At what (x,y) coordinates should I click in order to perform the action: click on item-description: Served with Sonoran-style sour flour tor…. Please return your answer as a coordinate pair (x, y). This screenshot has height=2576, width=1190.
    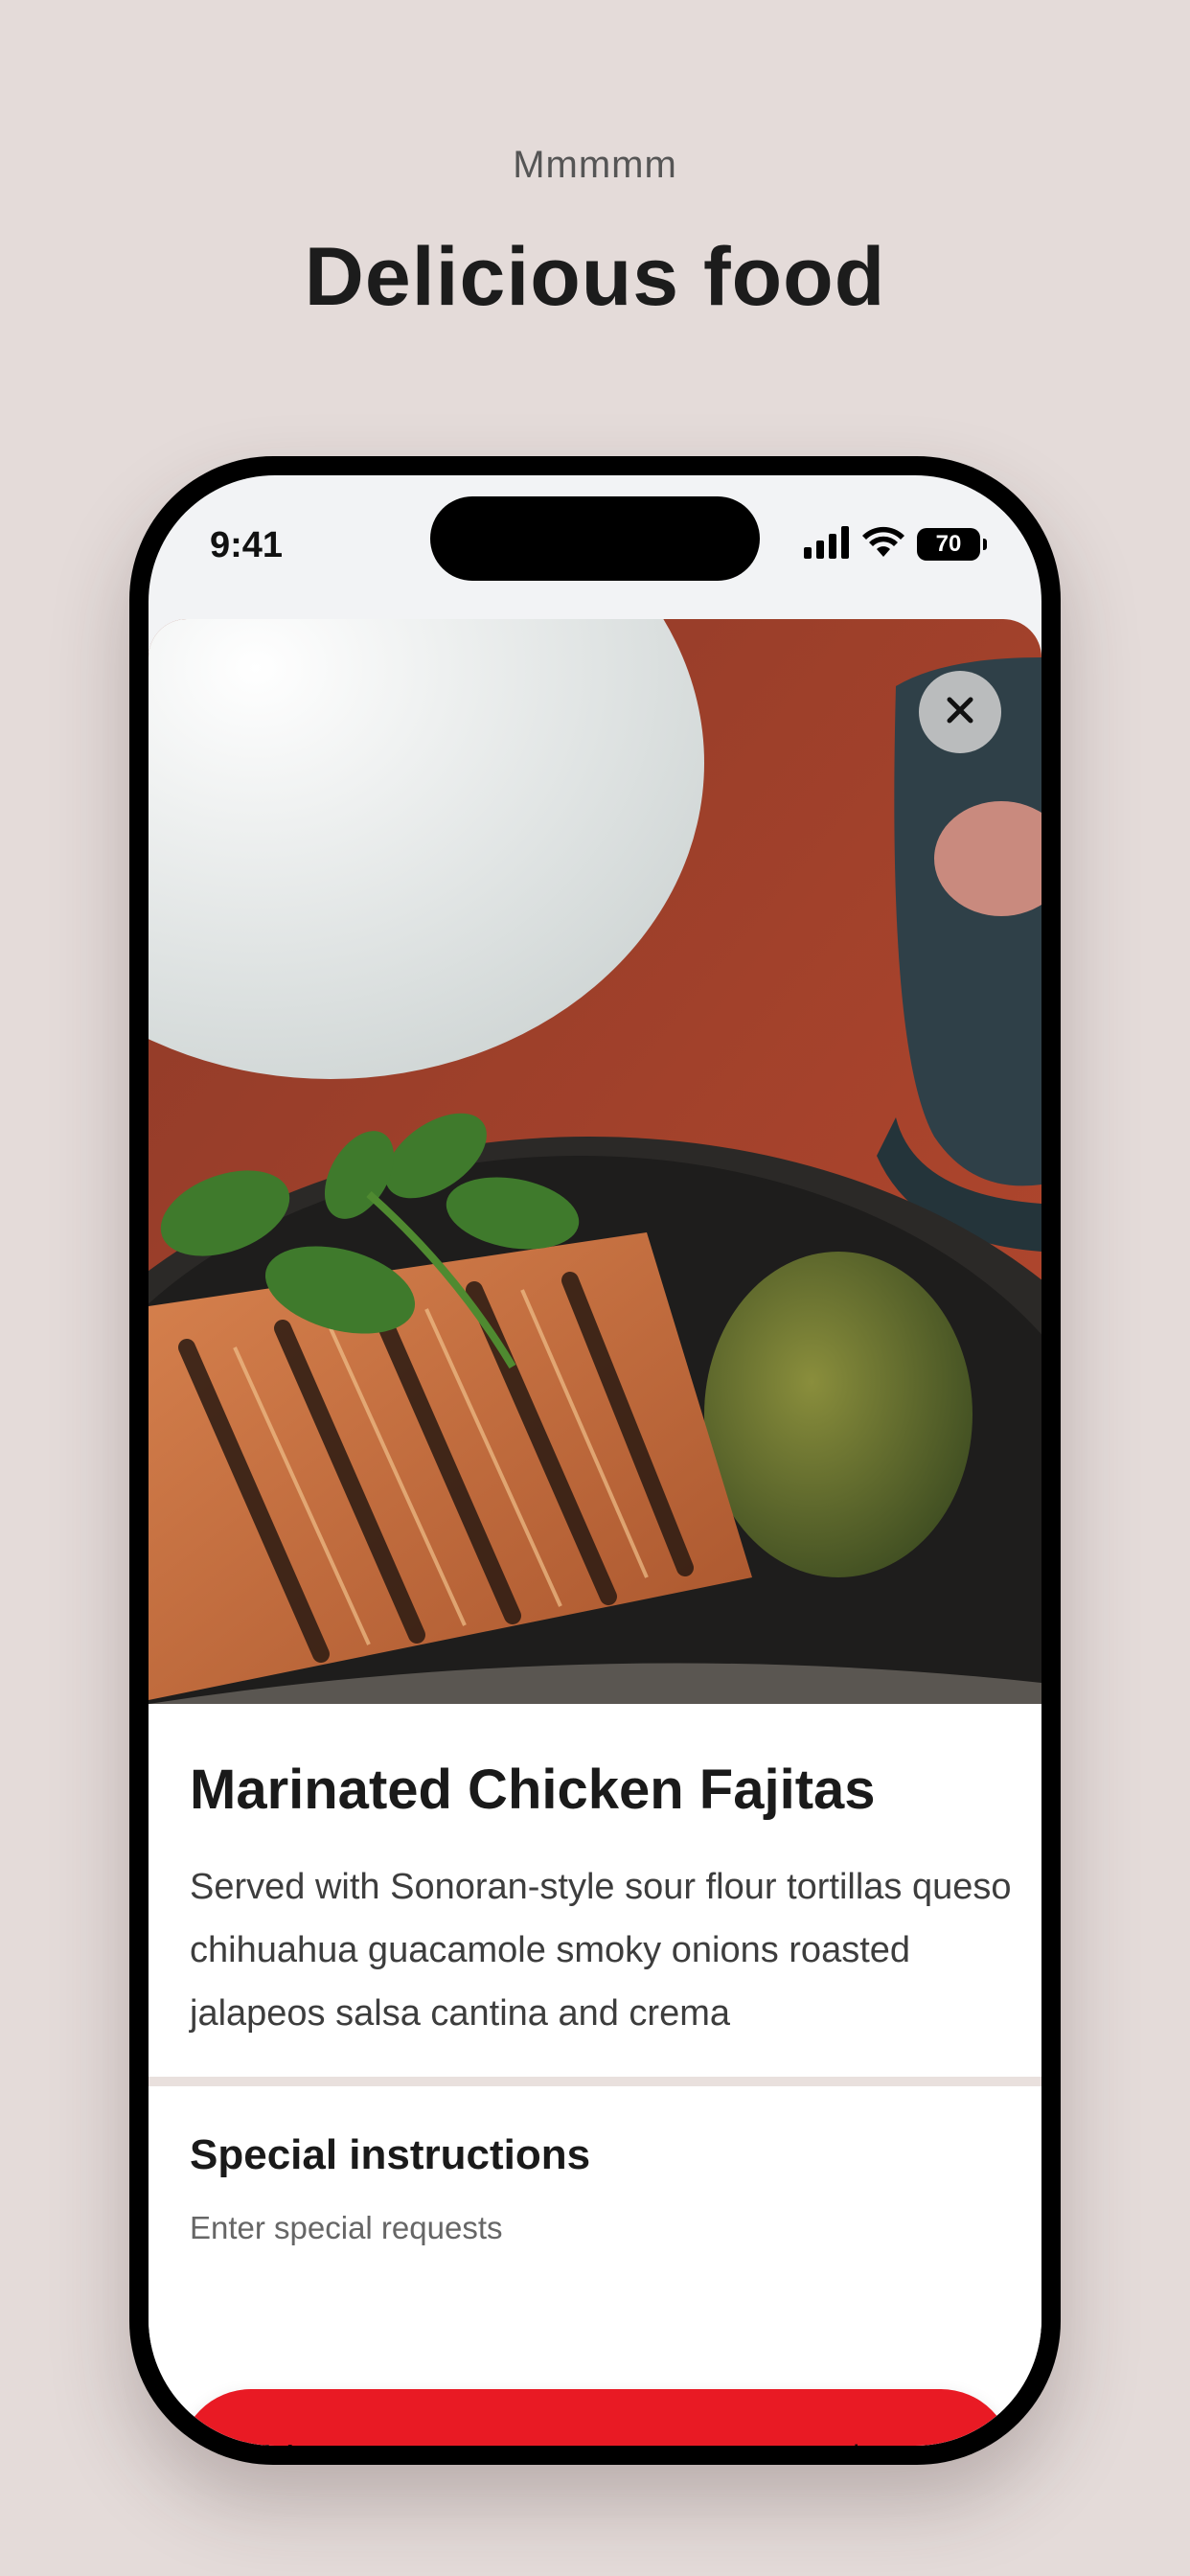
    Looking at the image, I should click on (601, 1950).